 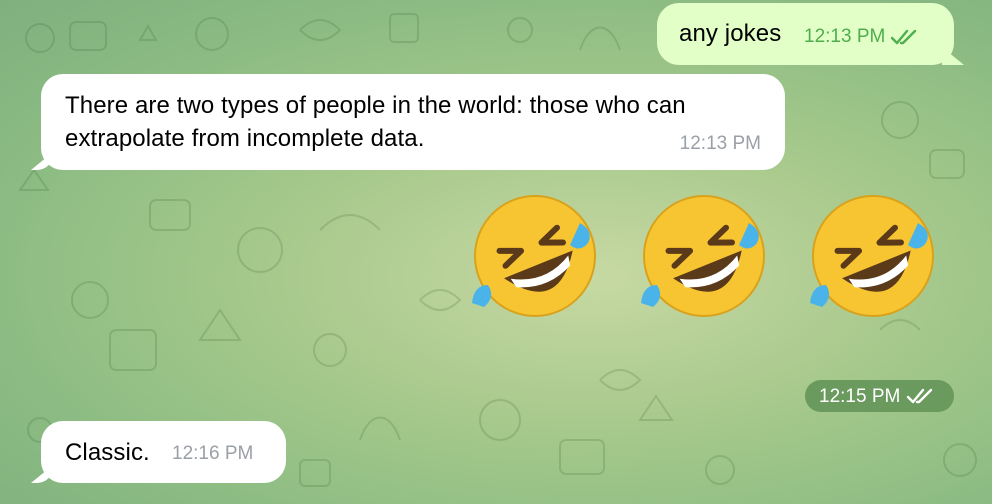 I want to click on message-bubble-outgoing: any jokes 12:13 PM, so click(x=805, y=34).